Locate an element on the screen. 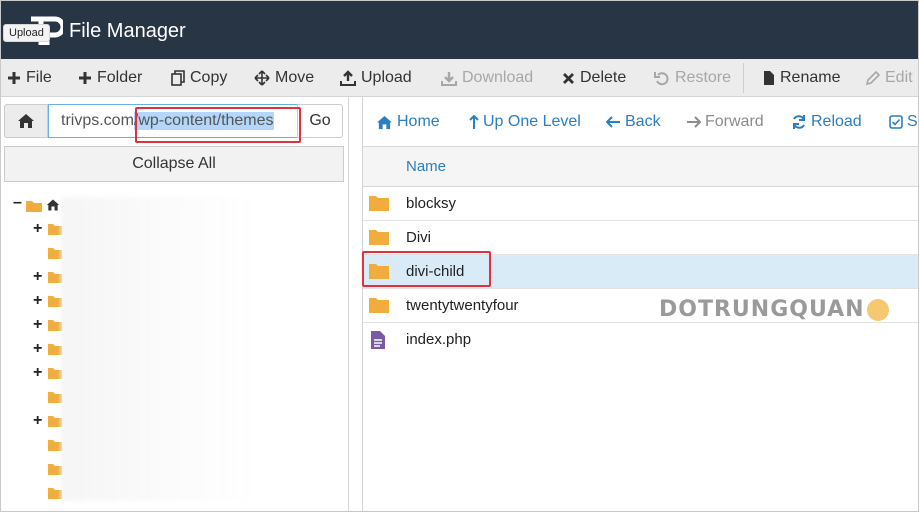 This screenshot has width=919, height=512. download-label: Download is located at coordinates (498, 77).